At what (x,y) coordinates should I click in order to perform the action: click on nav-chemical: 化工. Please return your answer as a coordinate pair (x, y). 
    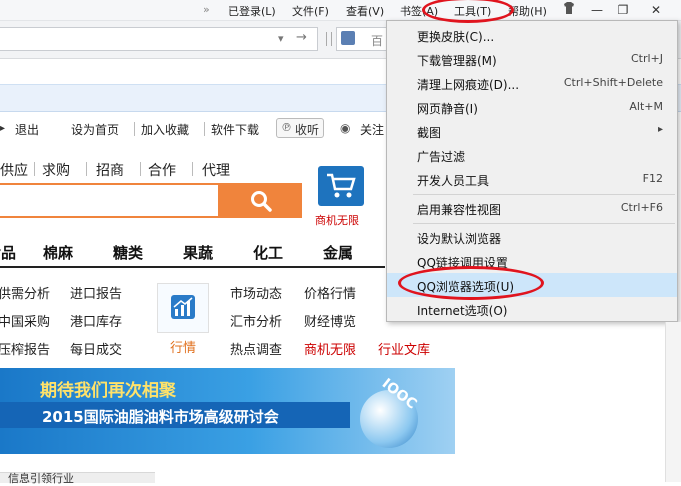
    Looking at the image, I should click on (268, 252).